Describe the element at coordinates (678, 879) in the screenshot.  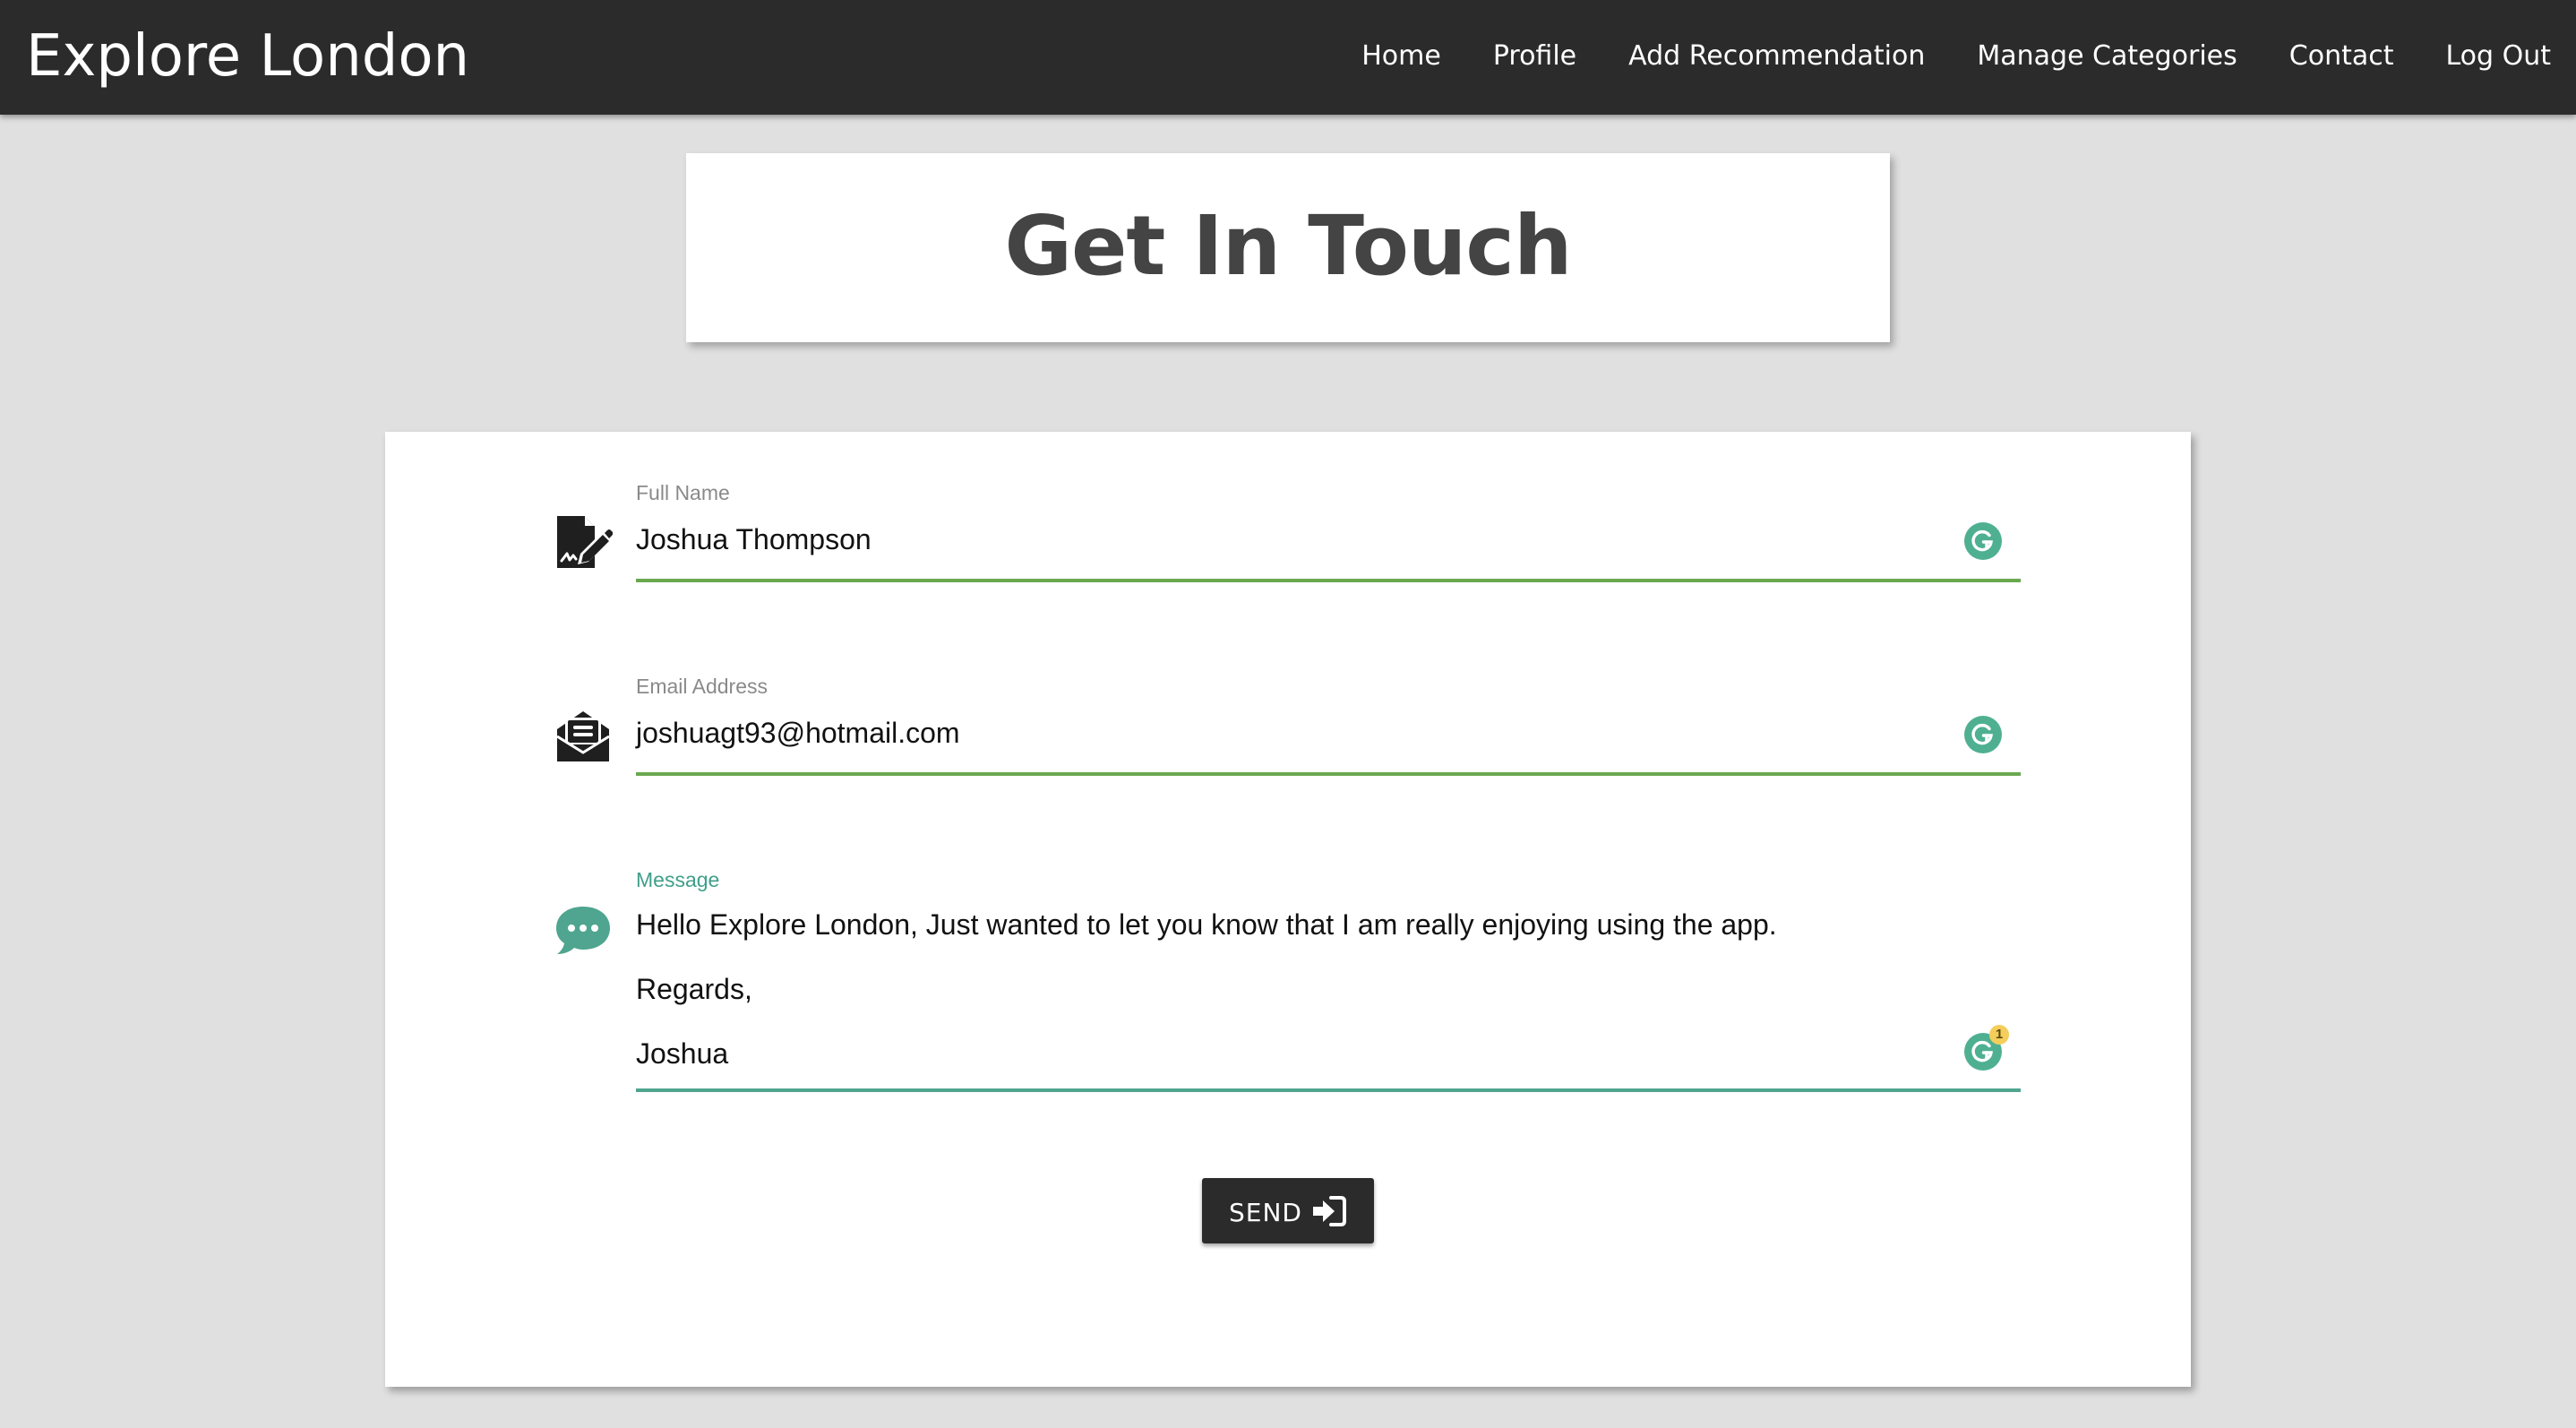
I see `message-label: Message` at that location.